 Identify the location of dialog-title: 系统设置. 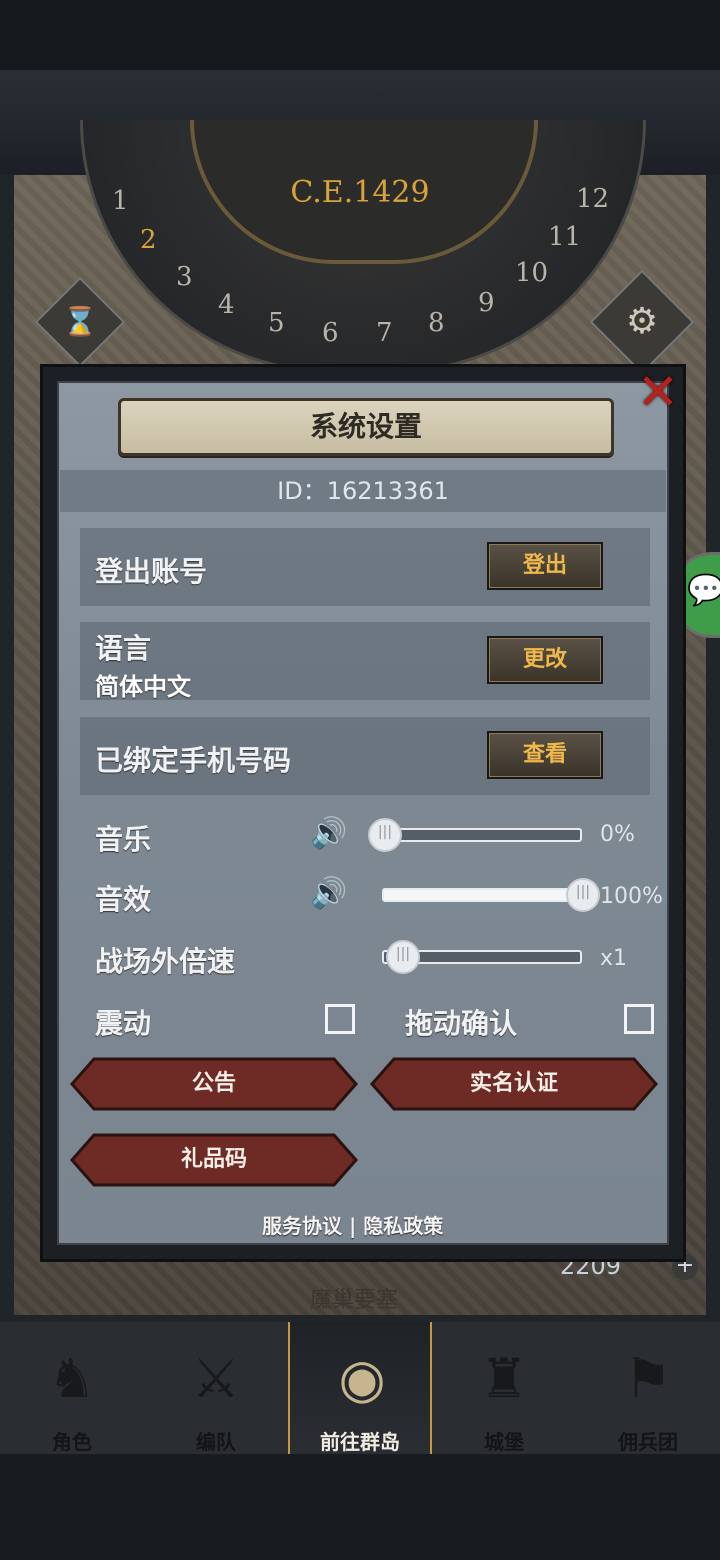
(365, 426).